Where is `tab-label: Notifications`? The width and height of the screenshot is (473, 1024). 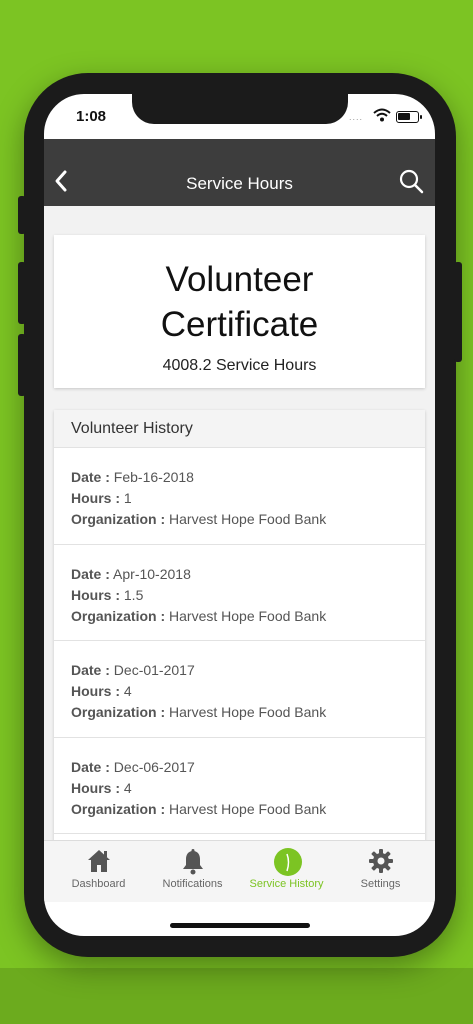 tab-label: Notifications is located at coordinates (192, 884).